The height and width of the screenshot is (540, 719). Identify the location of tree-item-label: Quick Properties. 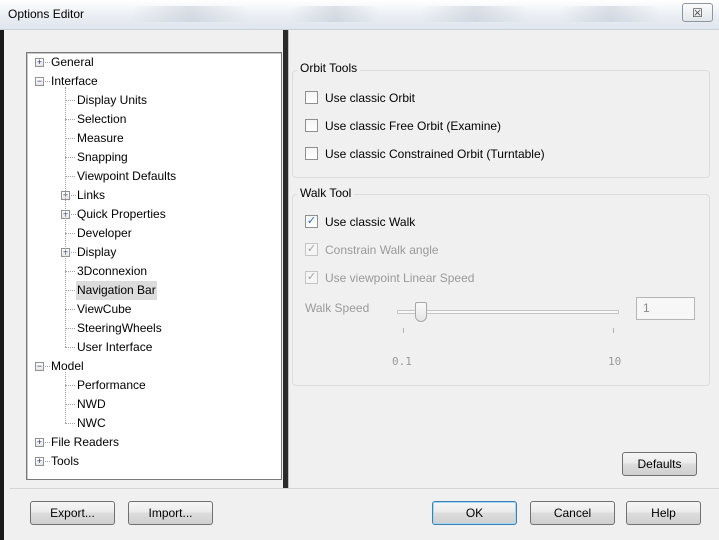
(121, 214).